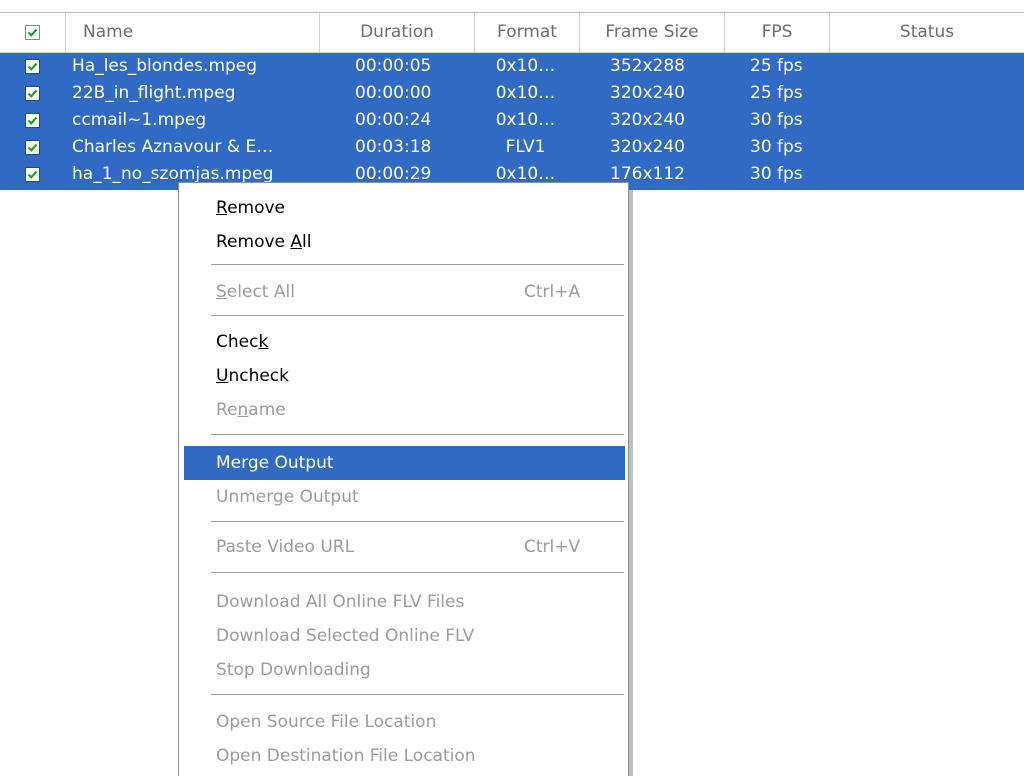 The image size is (1024, 776). I want to click on menu-label-part: elect All, so click(260, 292).